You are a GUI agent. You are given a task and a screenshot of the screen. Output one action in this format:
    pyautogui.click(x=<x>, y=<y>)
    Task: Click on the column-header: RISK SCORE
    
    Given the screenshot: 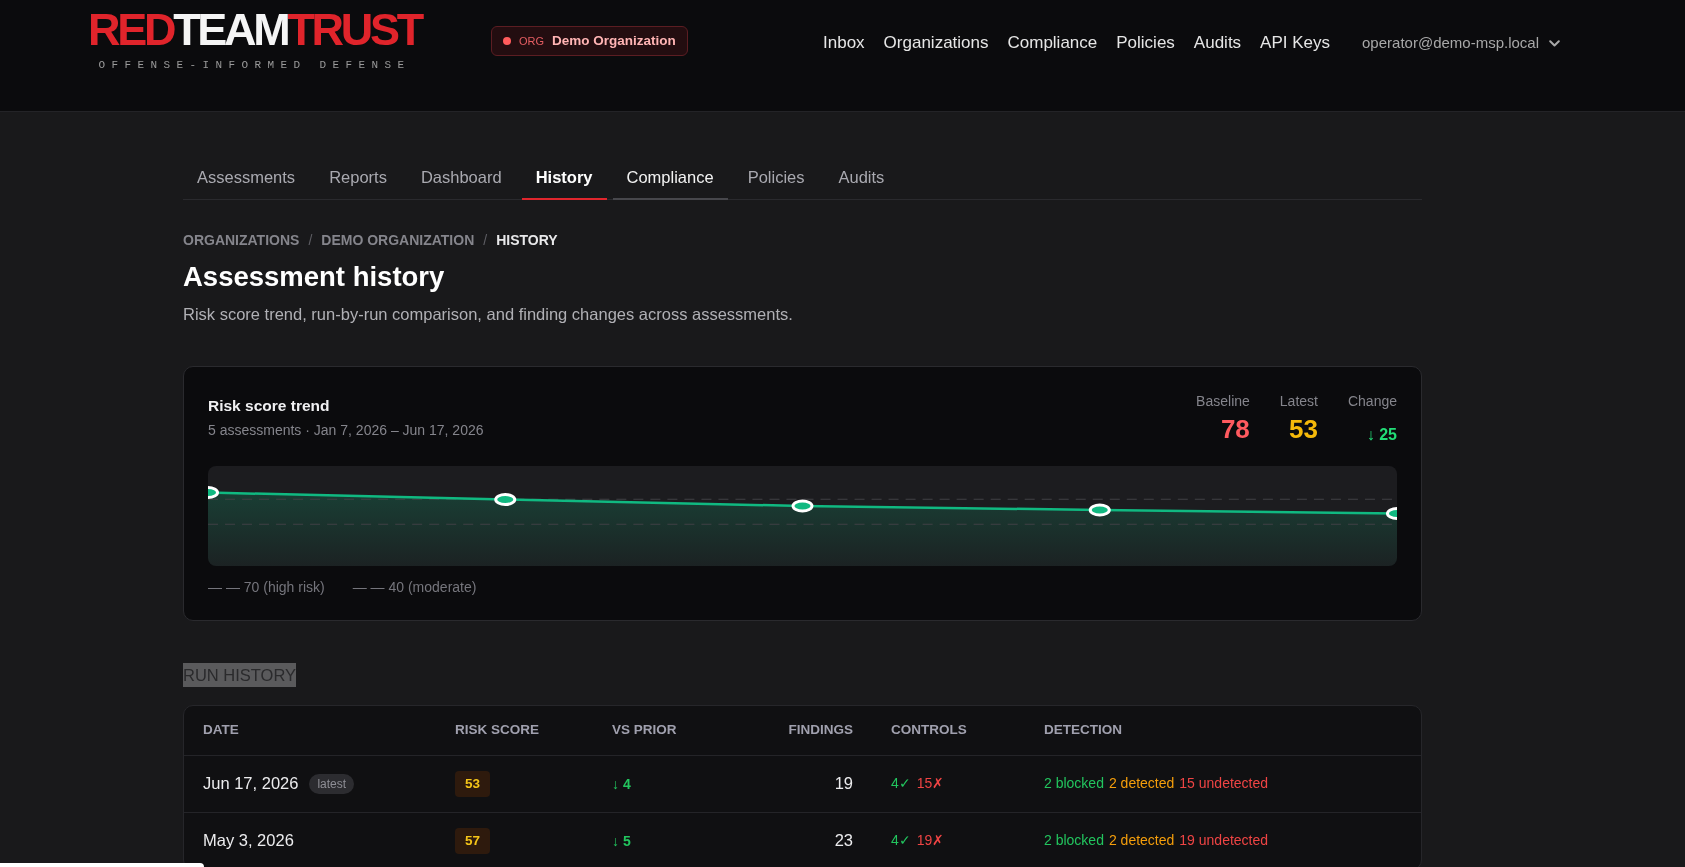 What is the action you would take?
    pyautogui.click(x=514, y=730)
    